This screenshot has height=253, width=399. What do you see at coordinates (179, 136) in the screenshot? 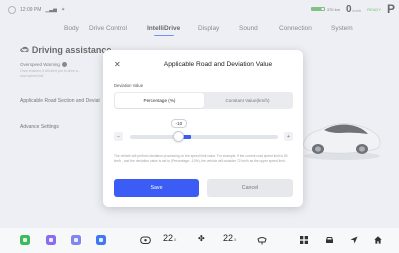
I see `deviation-slider-thumb` at bounding box center [179, 136].